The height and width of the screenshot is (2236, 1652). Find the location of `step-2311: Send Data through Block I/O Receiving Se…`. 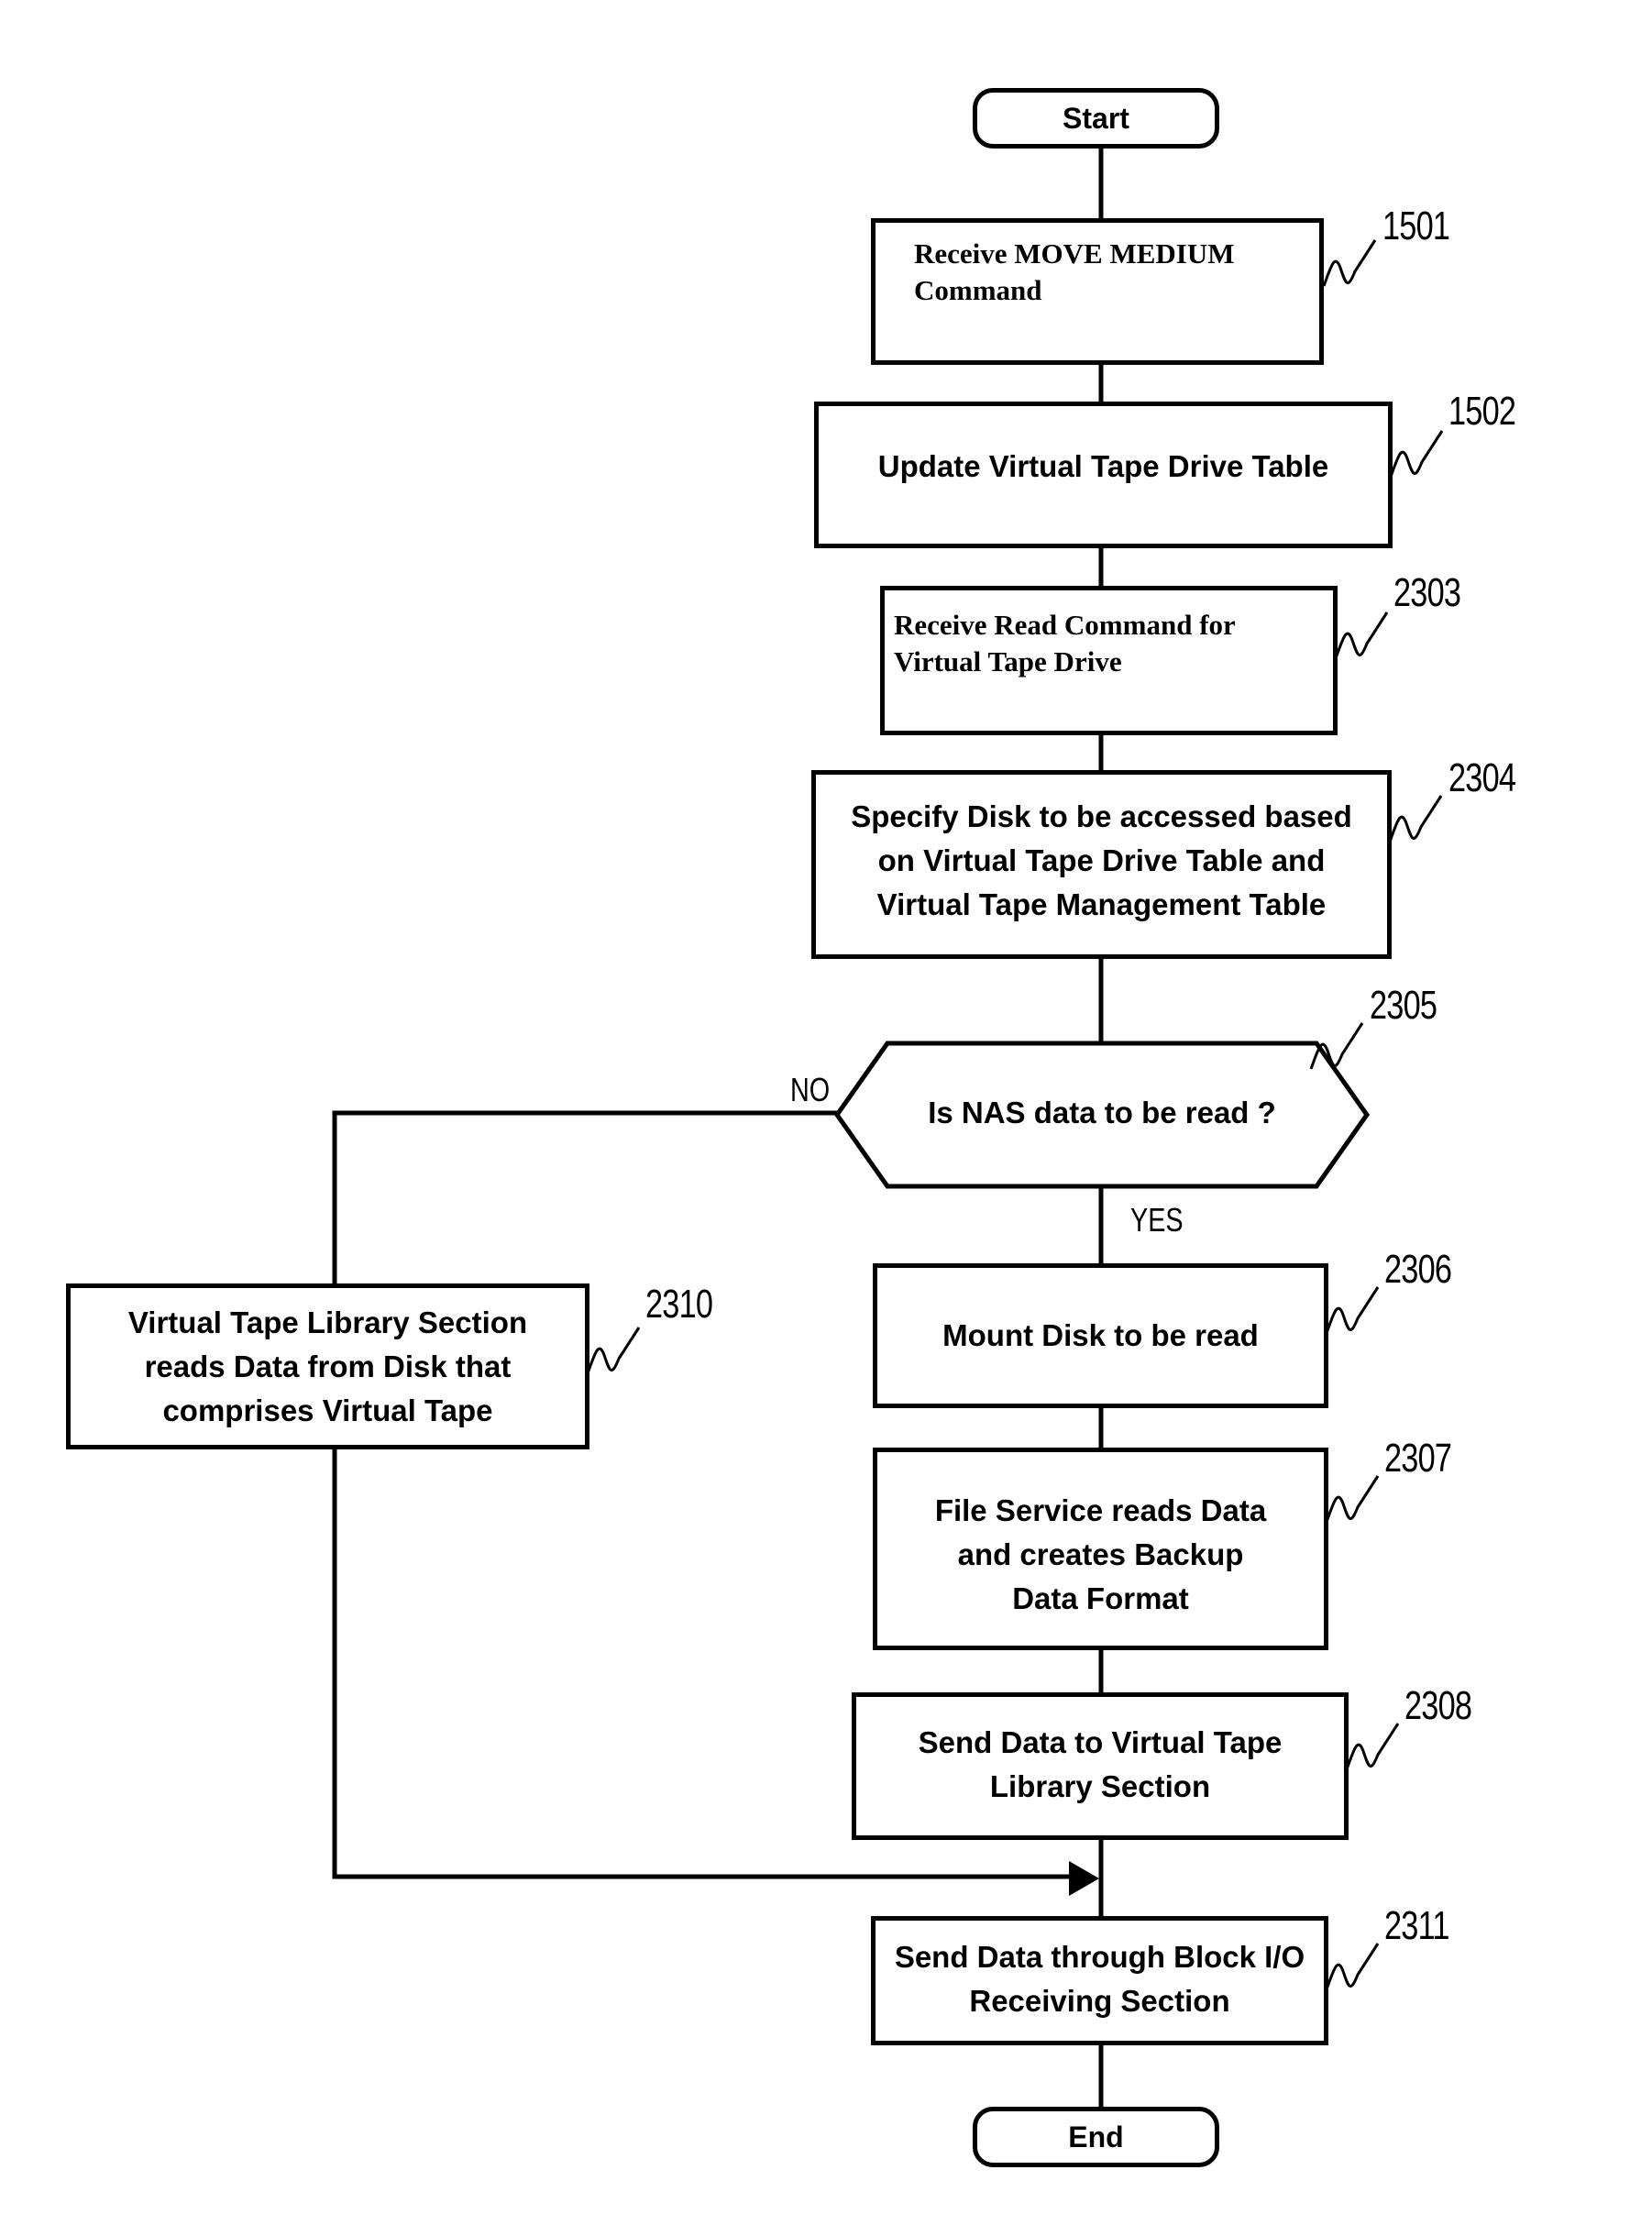

step-2311: Send Data through Block I/O Receiving Se… is located at coordinates (1099, 1980).